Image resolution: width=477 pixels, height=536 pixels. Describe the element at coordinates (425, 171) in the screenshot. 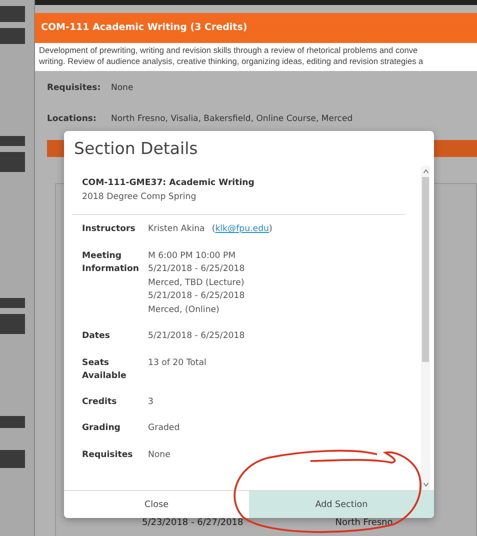

I see `scroll-up-icon` at that location.